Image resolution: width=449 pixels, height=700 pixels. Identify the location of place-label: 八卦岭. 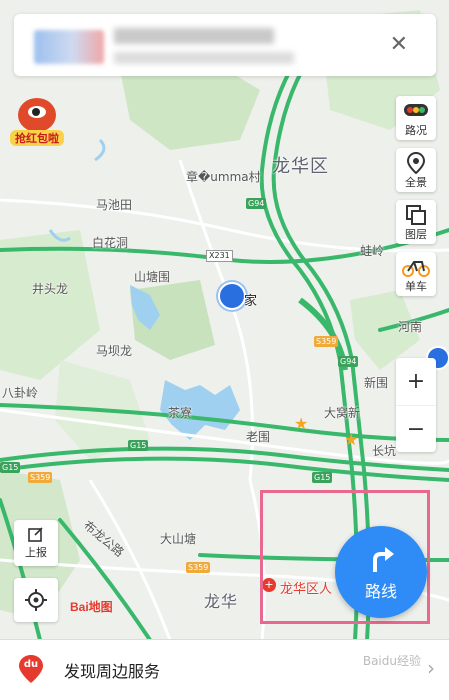
(20, 393).